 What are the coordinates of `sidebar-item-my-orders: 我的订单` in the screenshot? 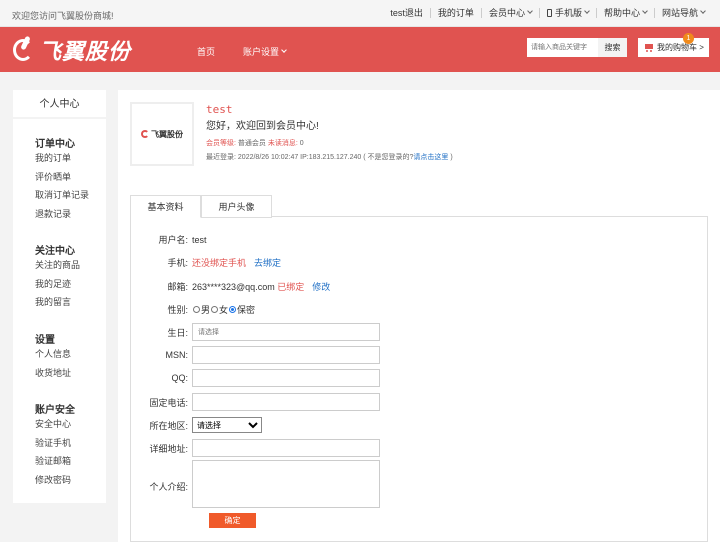 It's located at (62, 158).